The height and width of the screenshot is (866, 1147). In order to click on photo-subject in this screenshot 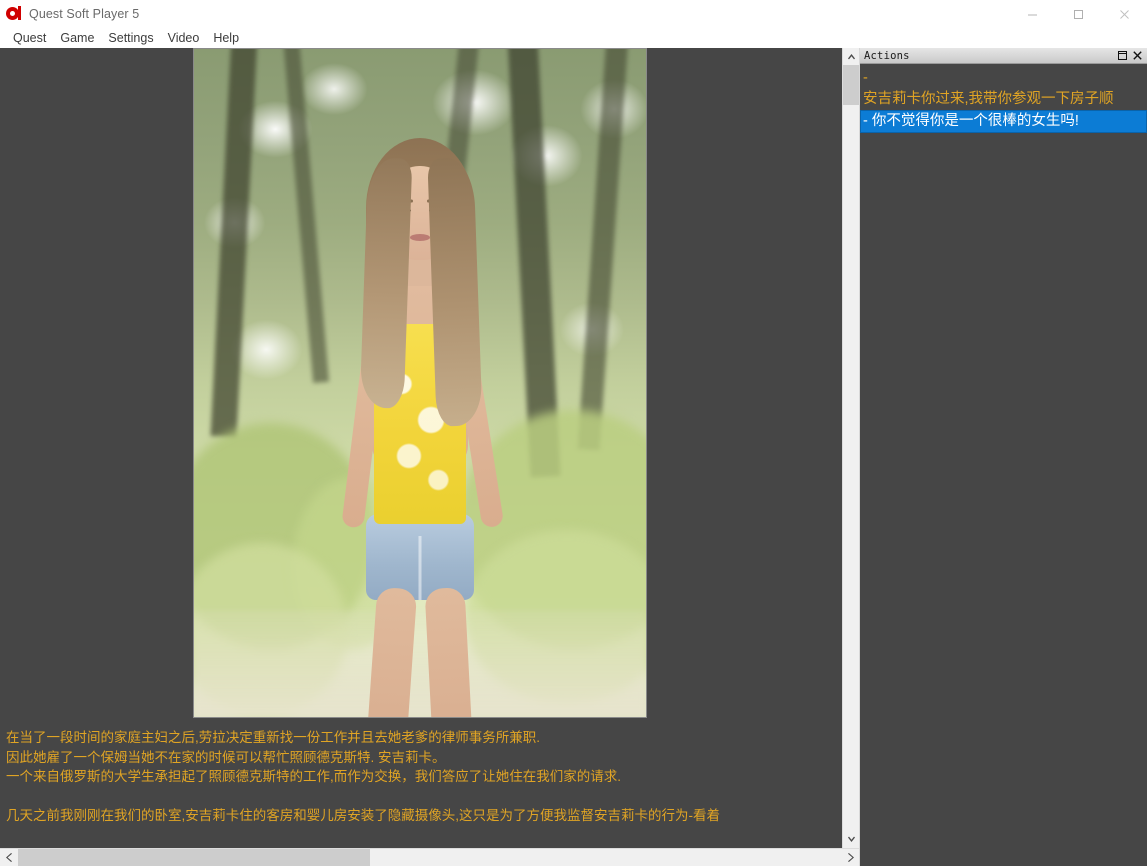, I will do `click(420, 426)`.